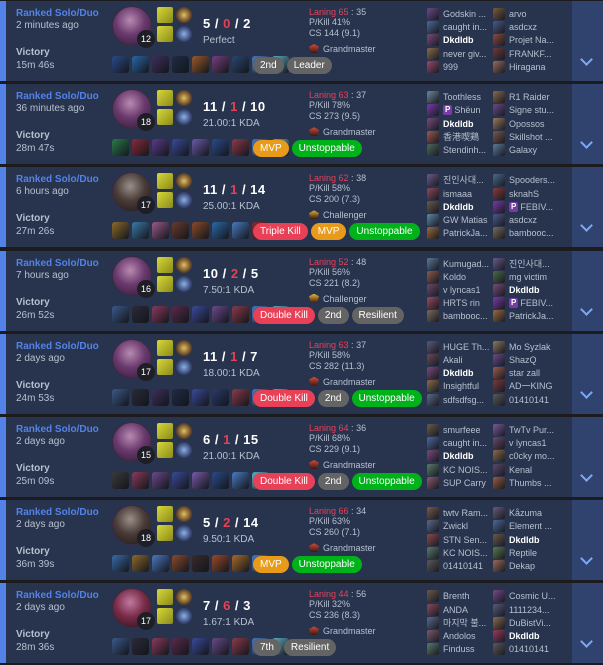  What do you see at coordinates (470, 97) in the screenshot?
I see `player-name: Toothless` at bounding box center [470, 97].